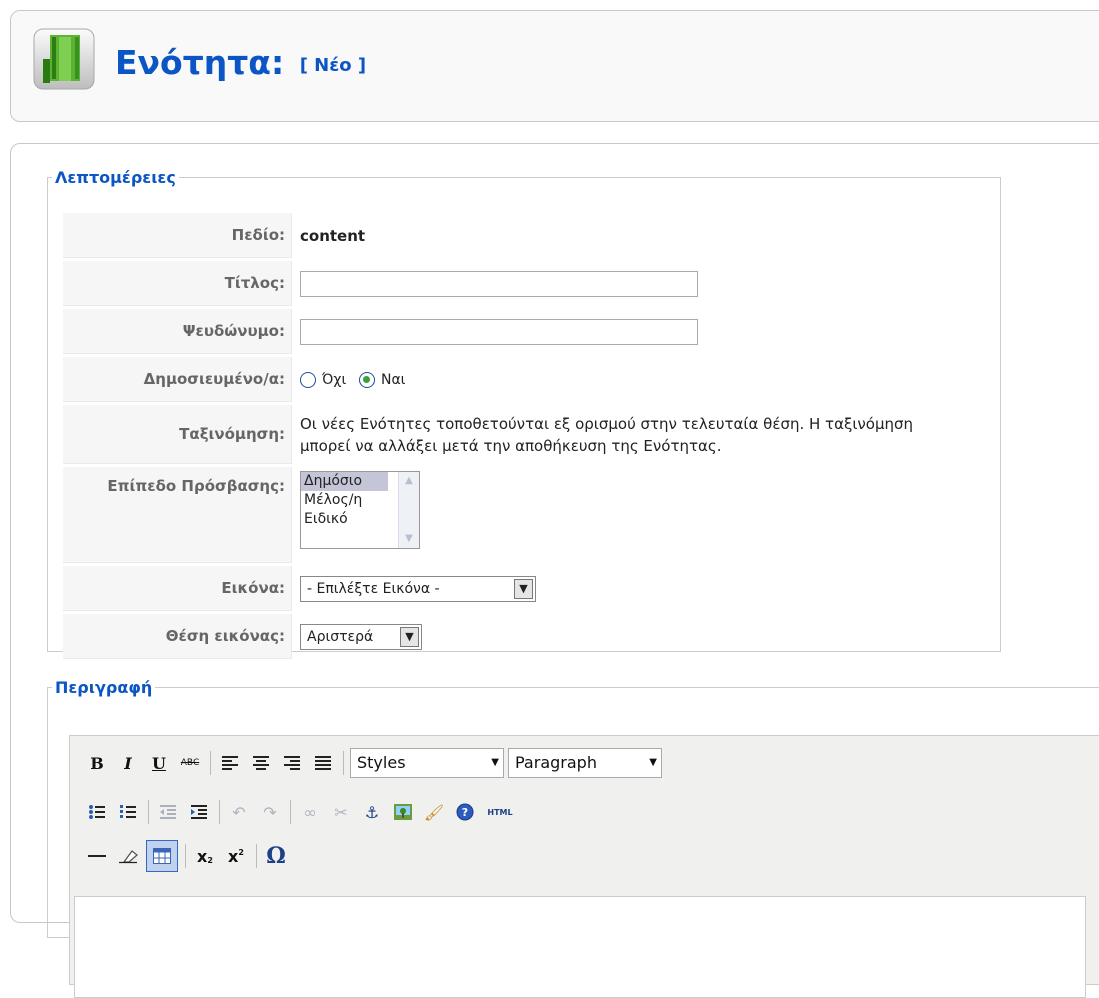 Image resolution: width=1099 pixels, height=998 pixels. I want to click on title-label: Τίτλος:, so click(177, 283).